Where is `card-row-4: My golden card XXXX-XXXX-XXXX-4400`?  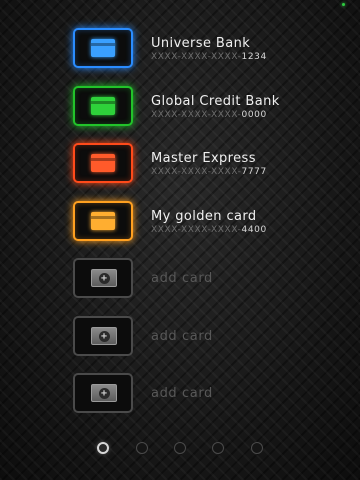
card-row-4: My golden card XXXX-XXXX-XXXX-4400 is located at coordinates (180, 230).